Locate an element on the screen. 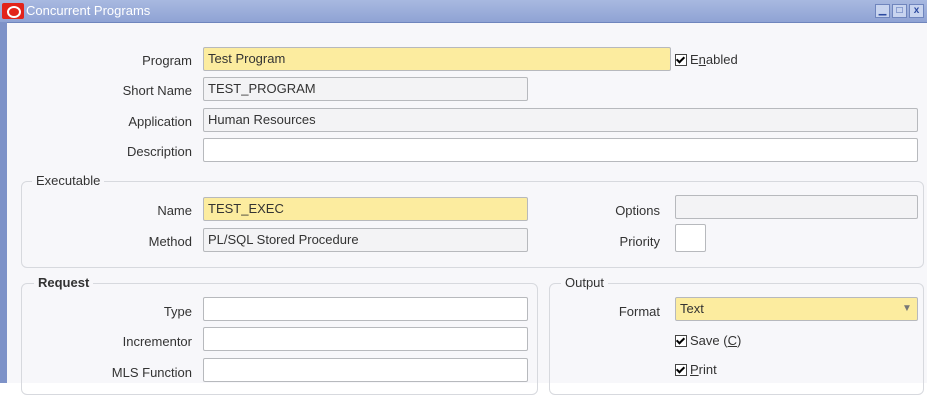  close-button: x is located at coordinates (916, 11).